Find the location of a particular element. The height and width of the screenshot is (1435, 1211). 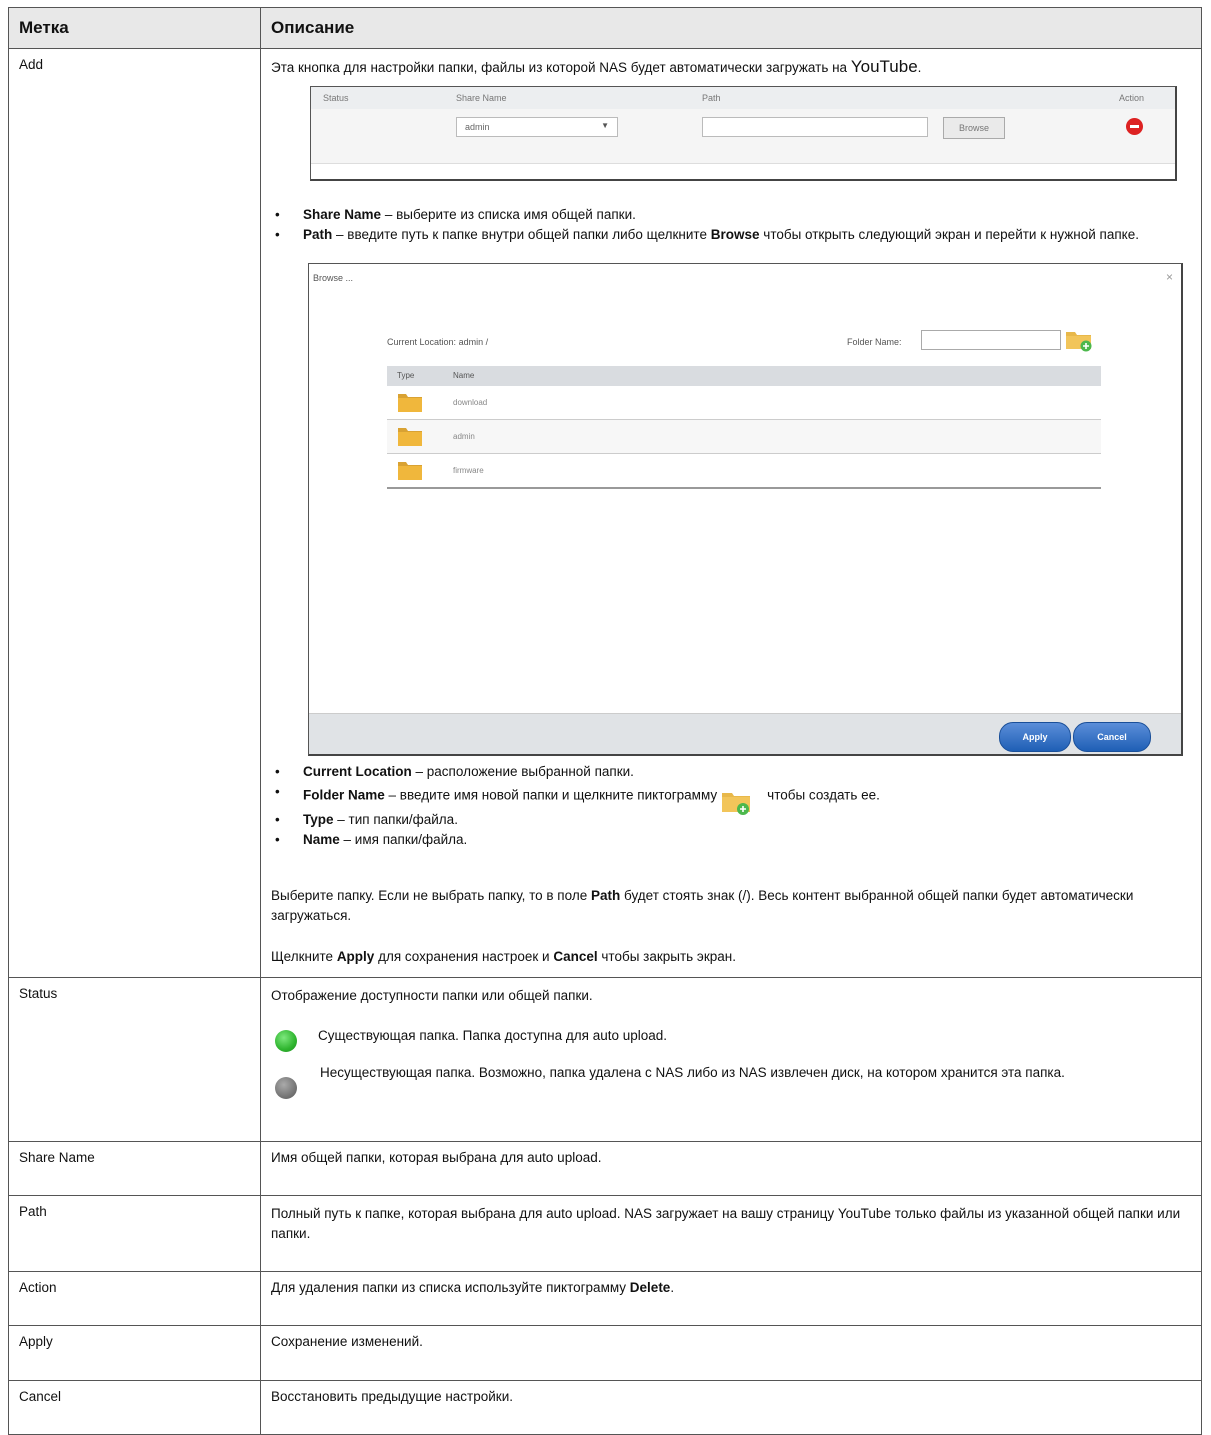

current-location: Current Location: admin / is located at coordinates (437, 342).